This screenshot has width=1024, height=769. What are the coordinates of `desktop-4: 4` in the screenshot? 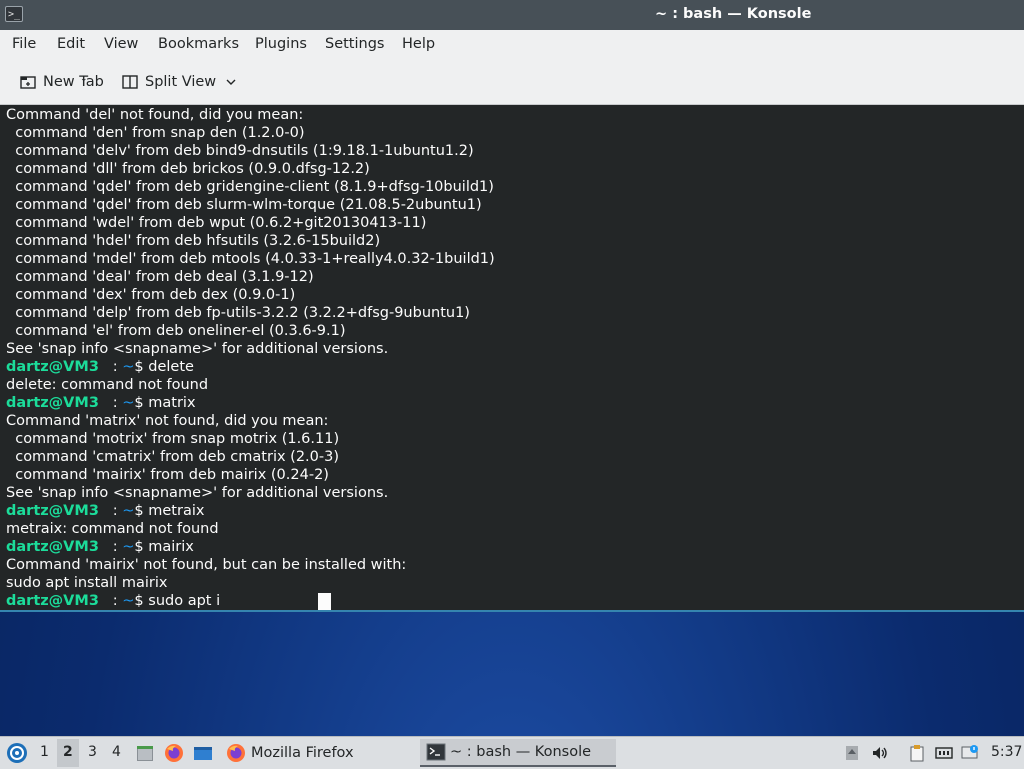 It's located at (116, 752).